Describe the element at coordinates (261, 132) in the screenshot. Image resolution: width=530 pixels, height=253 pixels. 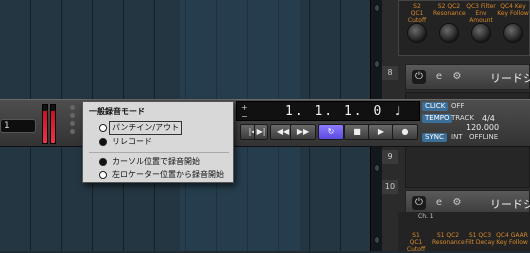
I see `go-to-end-button: ▶|` at that location.